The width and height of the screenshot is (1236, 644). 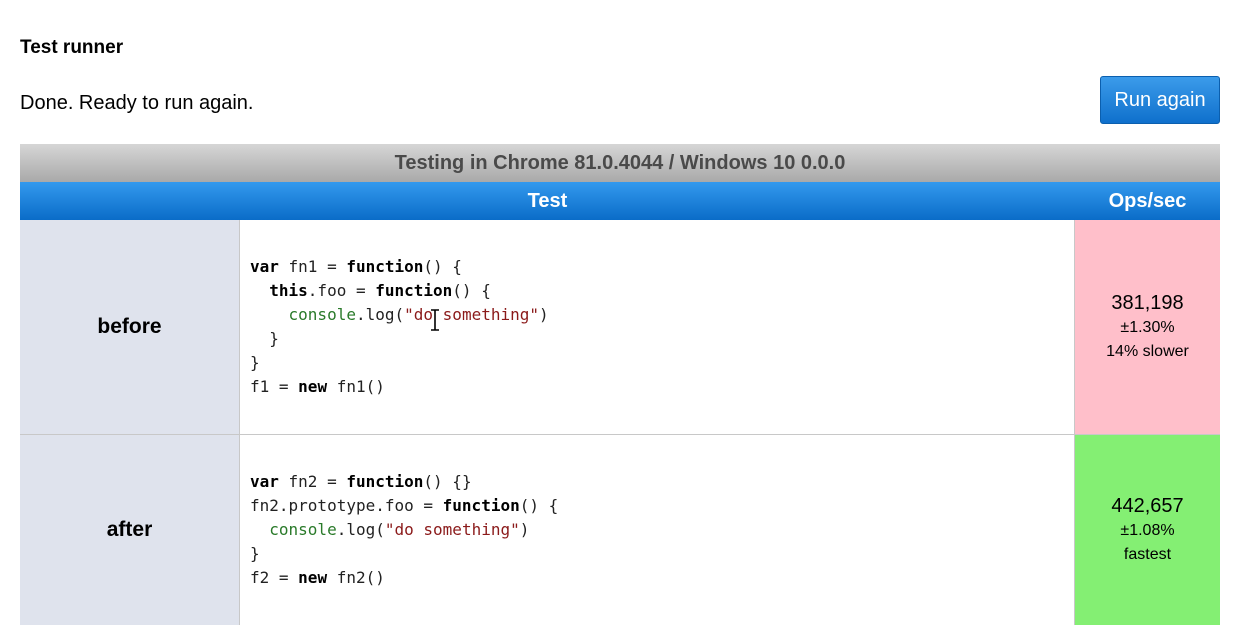 What do you see at coordinates (1147, 201) in the screenshot?
I see `column-header-ops: Ops/sec` at bounding box center [1147, 201].